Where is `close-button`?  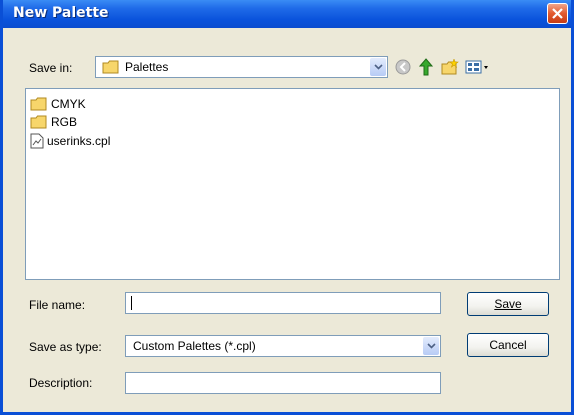 close-button is located at coordinates (557, 13).